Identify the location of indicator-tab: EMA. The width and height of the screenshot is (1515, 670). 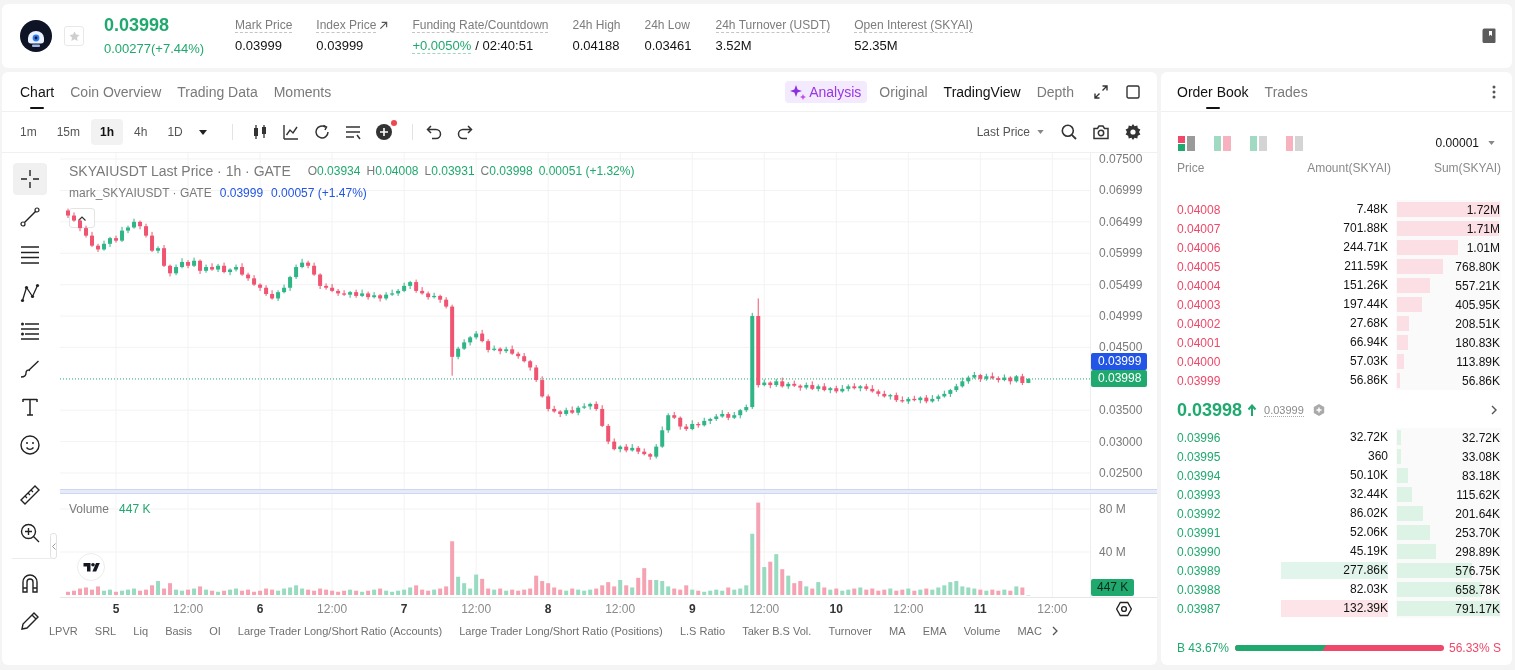
(934, 631).